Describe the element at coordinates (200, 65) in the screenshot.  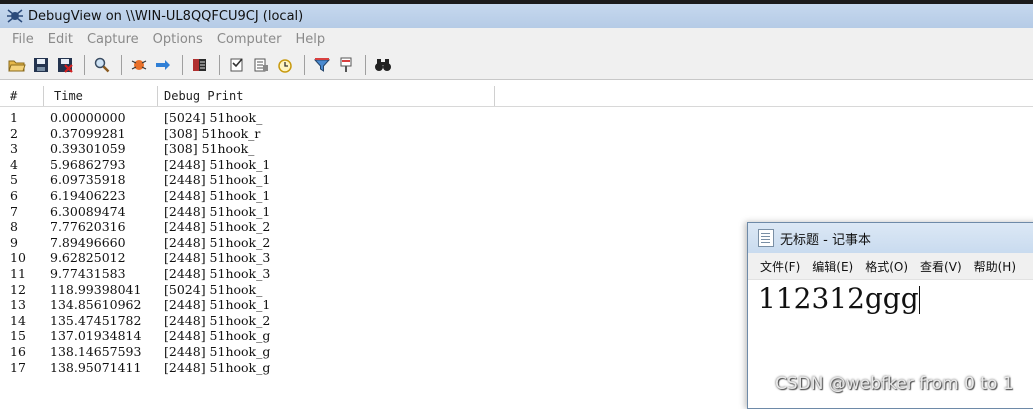
I see `history-icon` at that location.